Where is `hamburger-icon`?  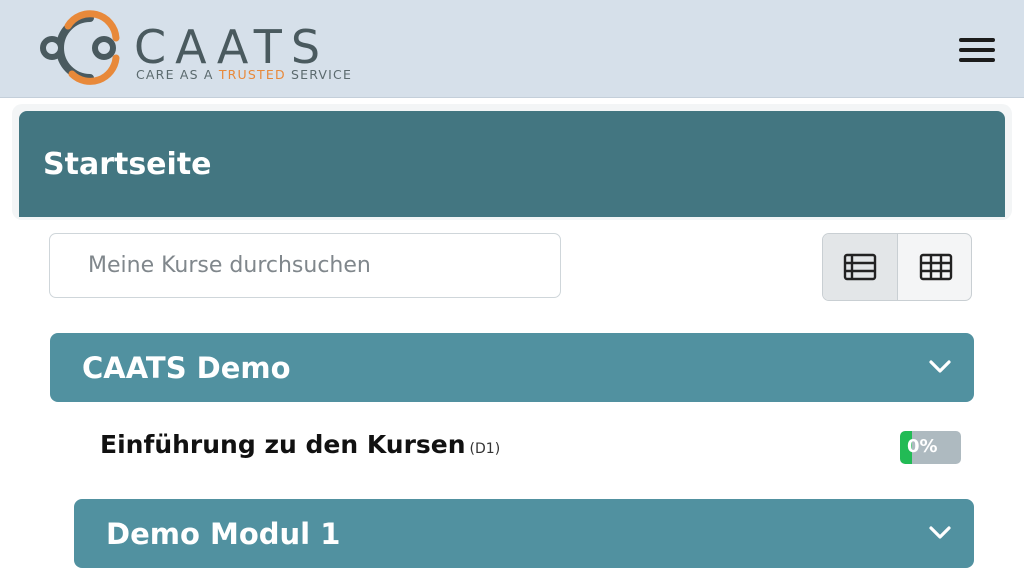 hamburger-icon is located at coordinates (978, 51).